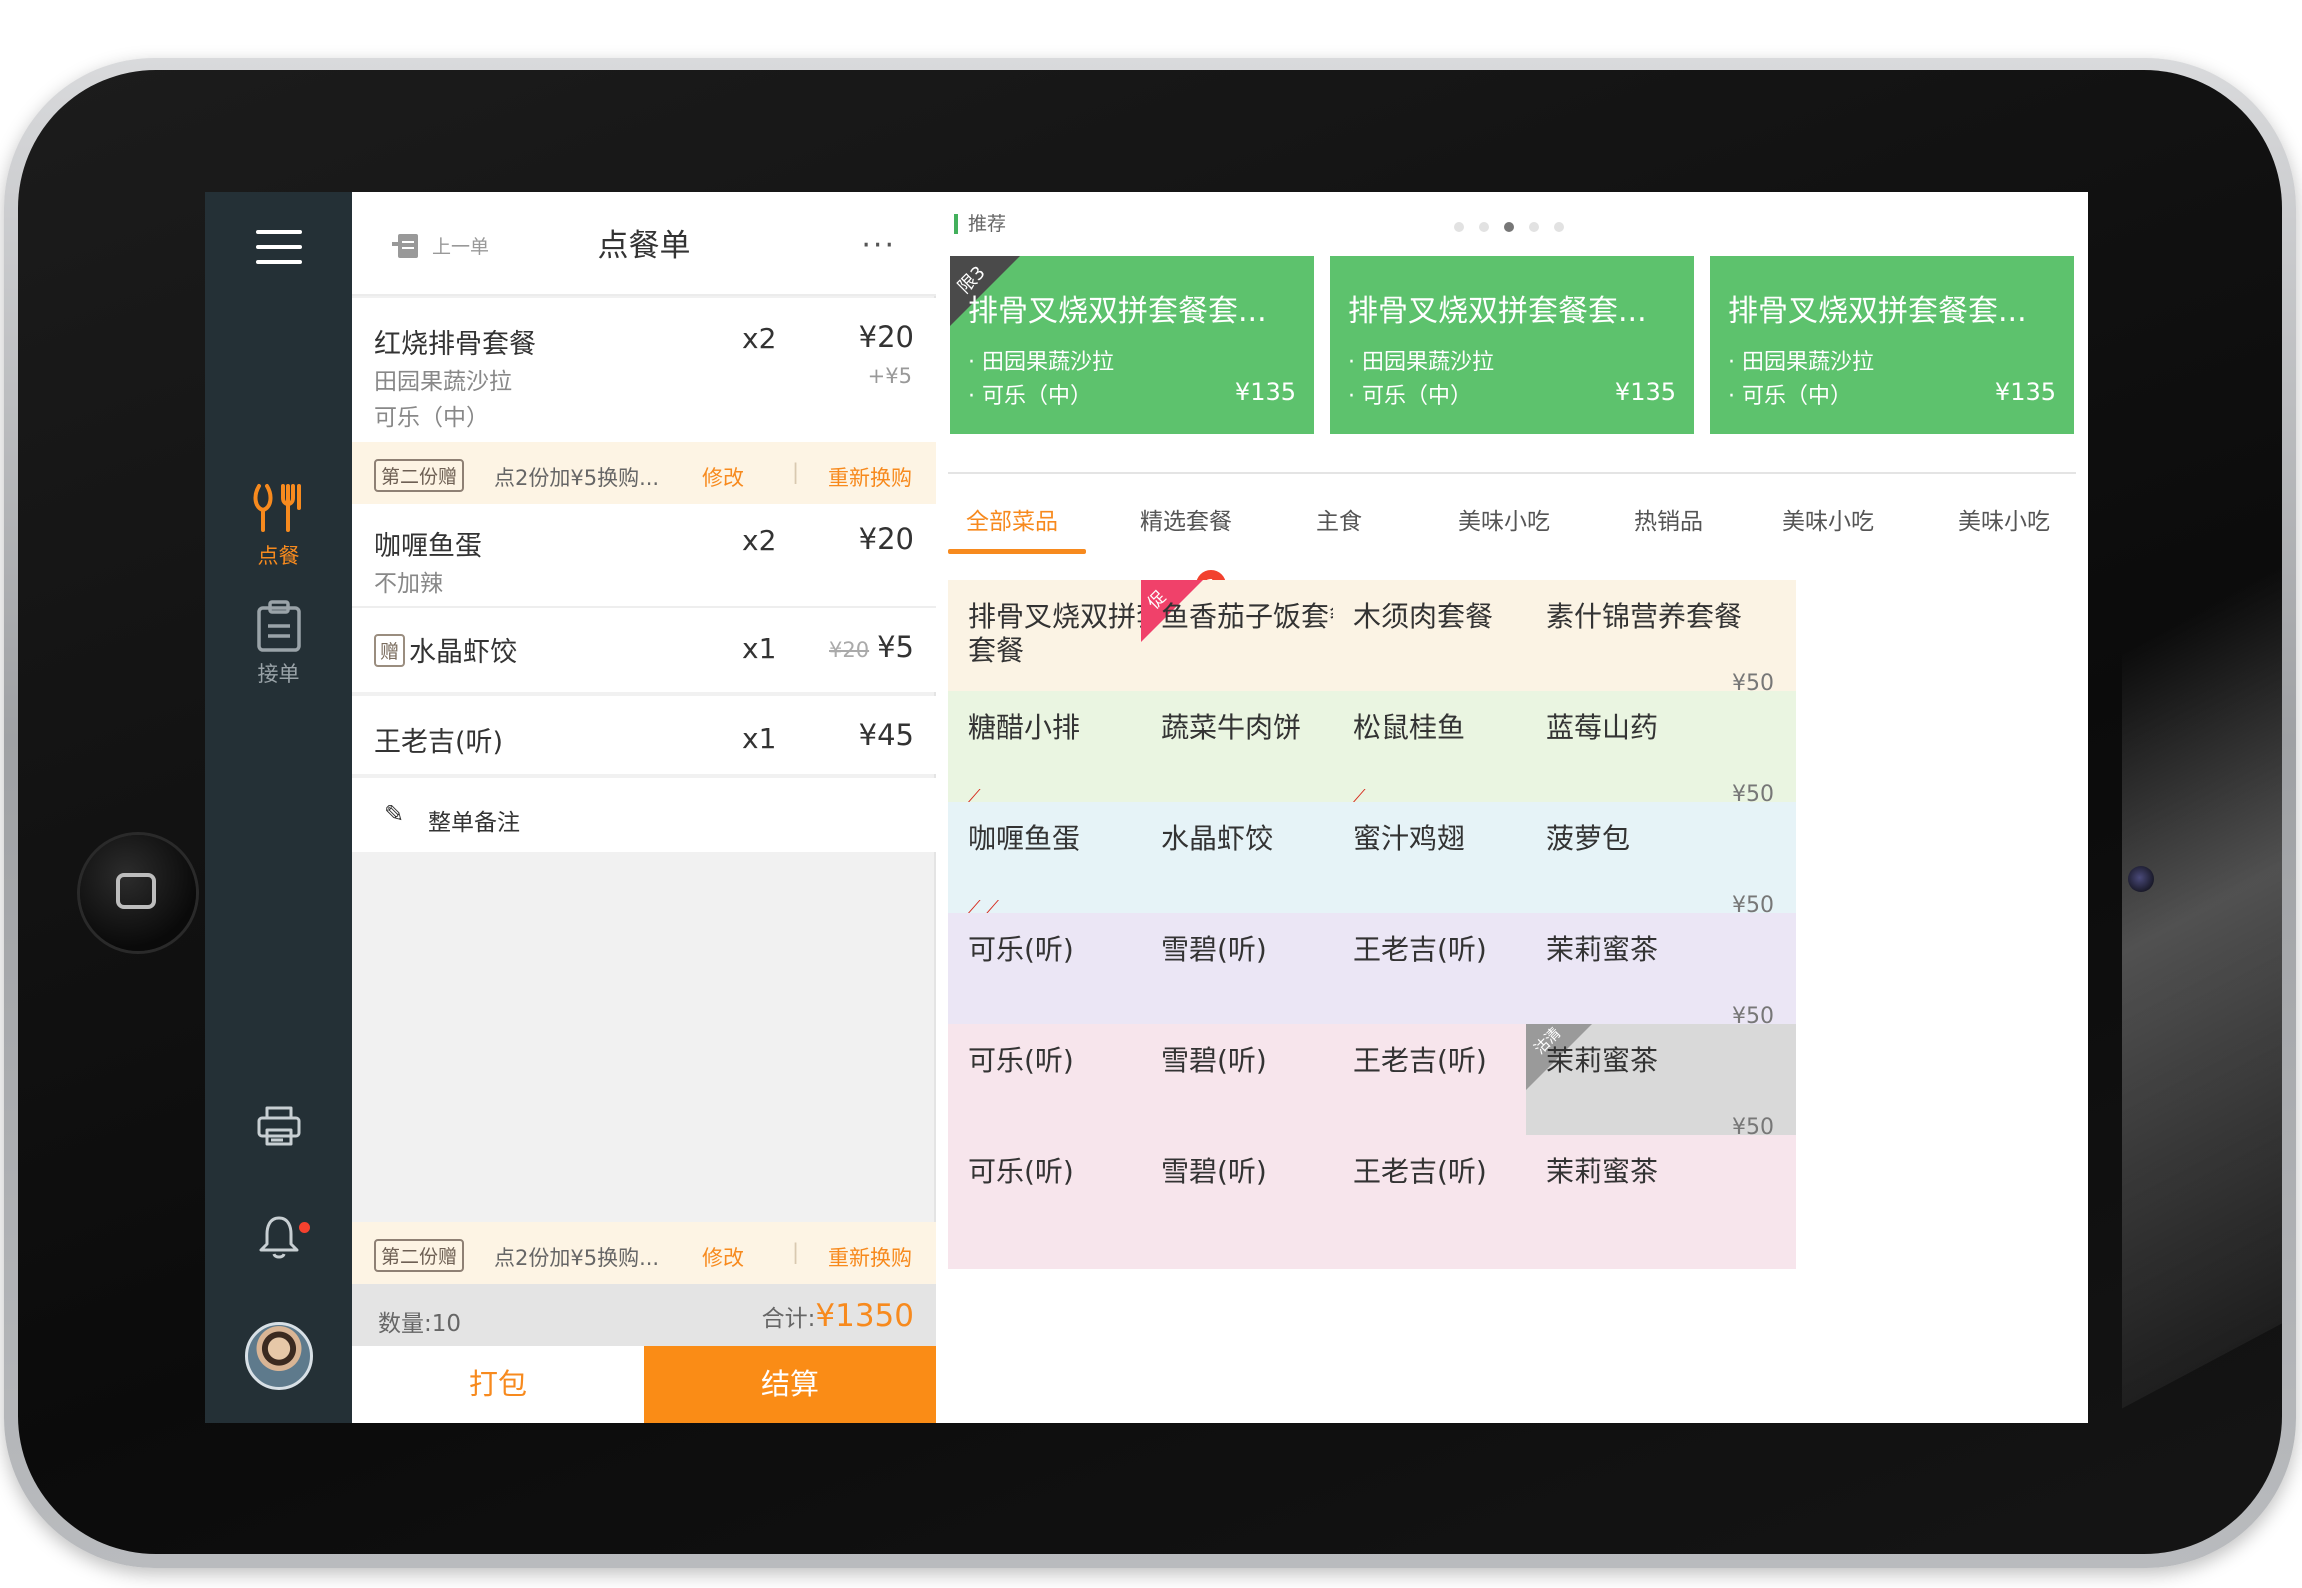 This screenshot has width=2302, height=1588. I want to click on carousel-dots, so click(1509, 227).